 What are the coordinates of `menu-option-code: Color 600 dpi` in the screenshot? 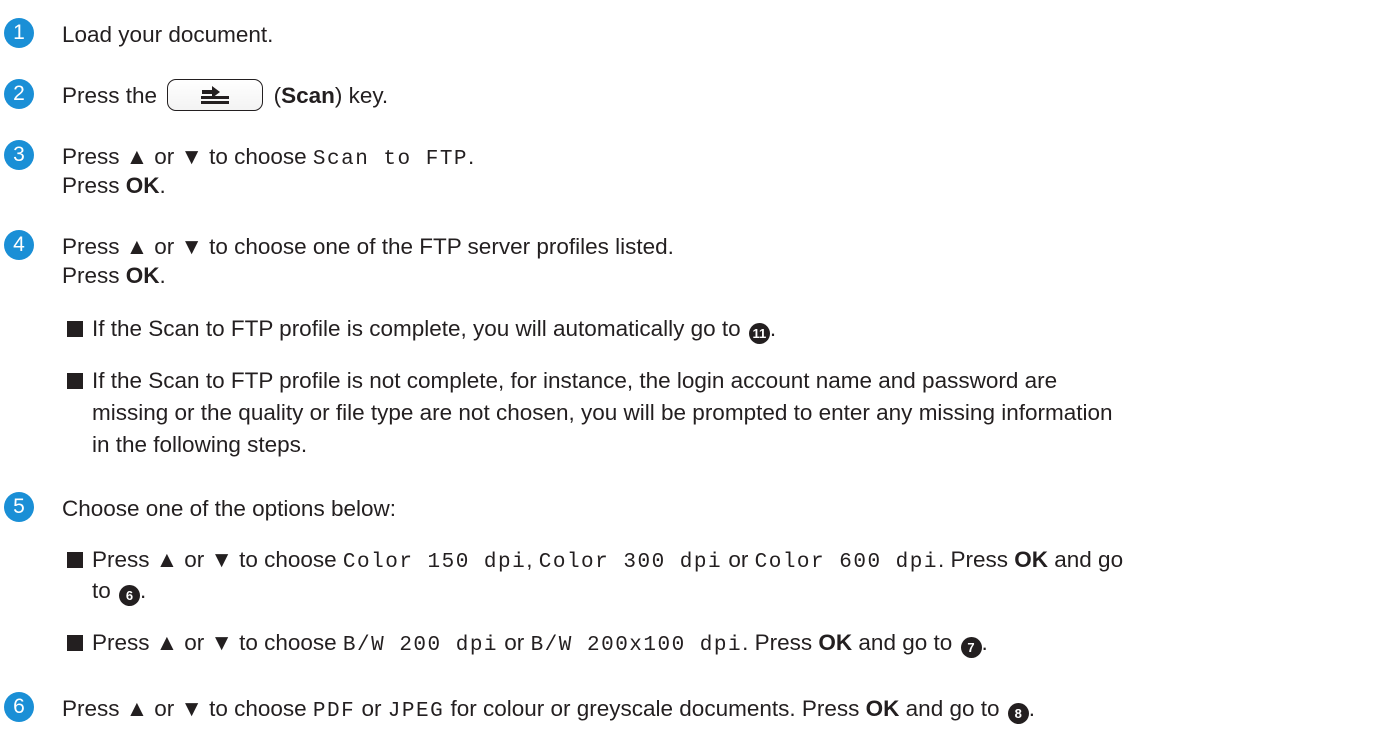 It's located at (846, 562).